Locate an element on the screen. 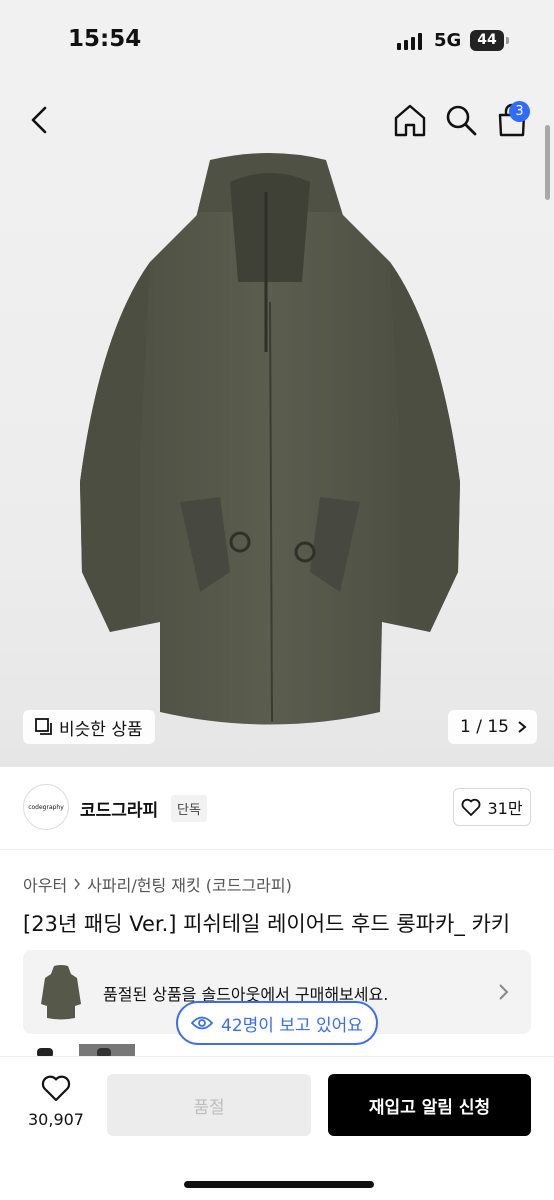 This screenshot has height=1200, width=554. cart-count-badge: 3 is located at coordinates (519, 111).